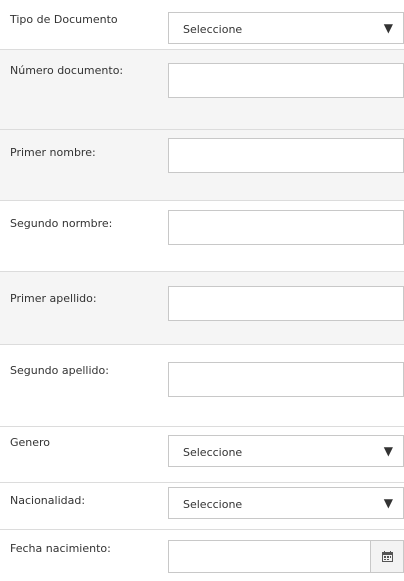 The image size is (404, 581). I want to click on row-numero-documento: Número documento:, so click(202, 90).